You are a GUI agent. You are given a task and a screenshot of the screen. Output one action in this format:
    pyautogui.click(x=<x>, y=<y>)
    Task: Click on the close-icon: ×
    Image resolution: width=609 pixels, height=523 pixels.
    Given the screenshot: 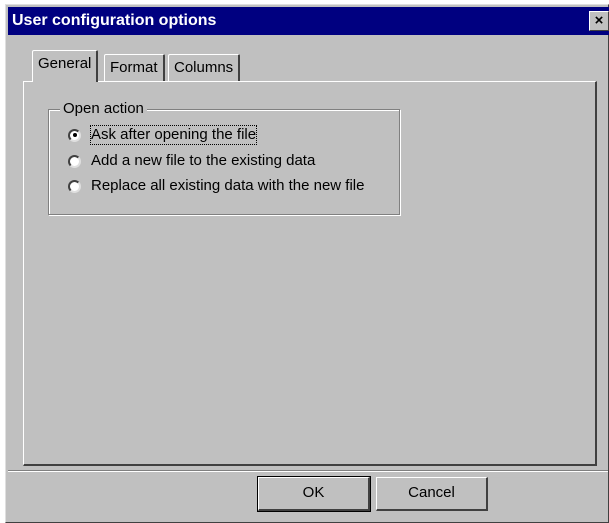 What is the action you would take?
    pyautogui.click(x=599, y=20)
    